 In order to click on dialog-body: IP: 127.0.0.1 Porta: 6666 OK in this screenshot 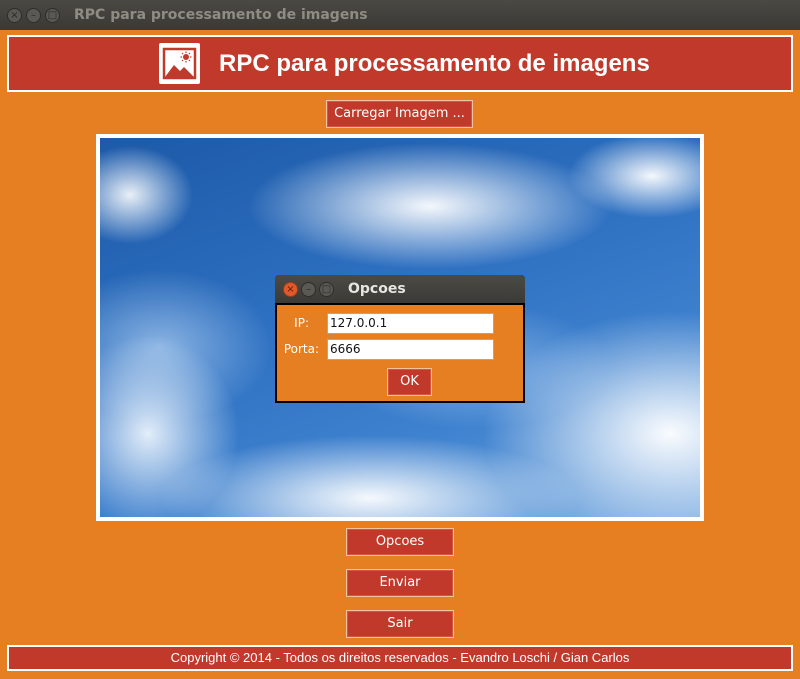, I will do `click(400, 353)`.